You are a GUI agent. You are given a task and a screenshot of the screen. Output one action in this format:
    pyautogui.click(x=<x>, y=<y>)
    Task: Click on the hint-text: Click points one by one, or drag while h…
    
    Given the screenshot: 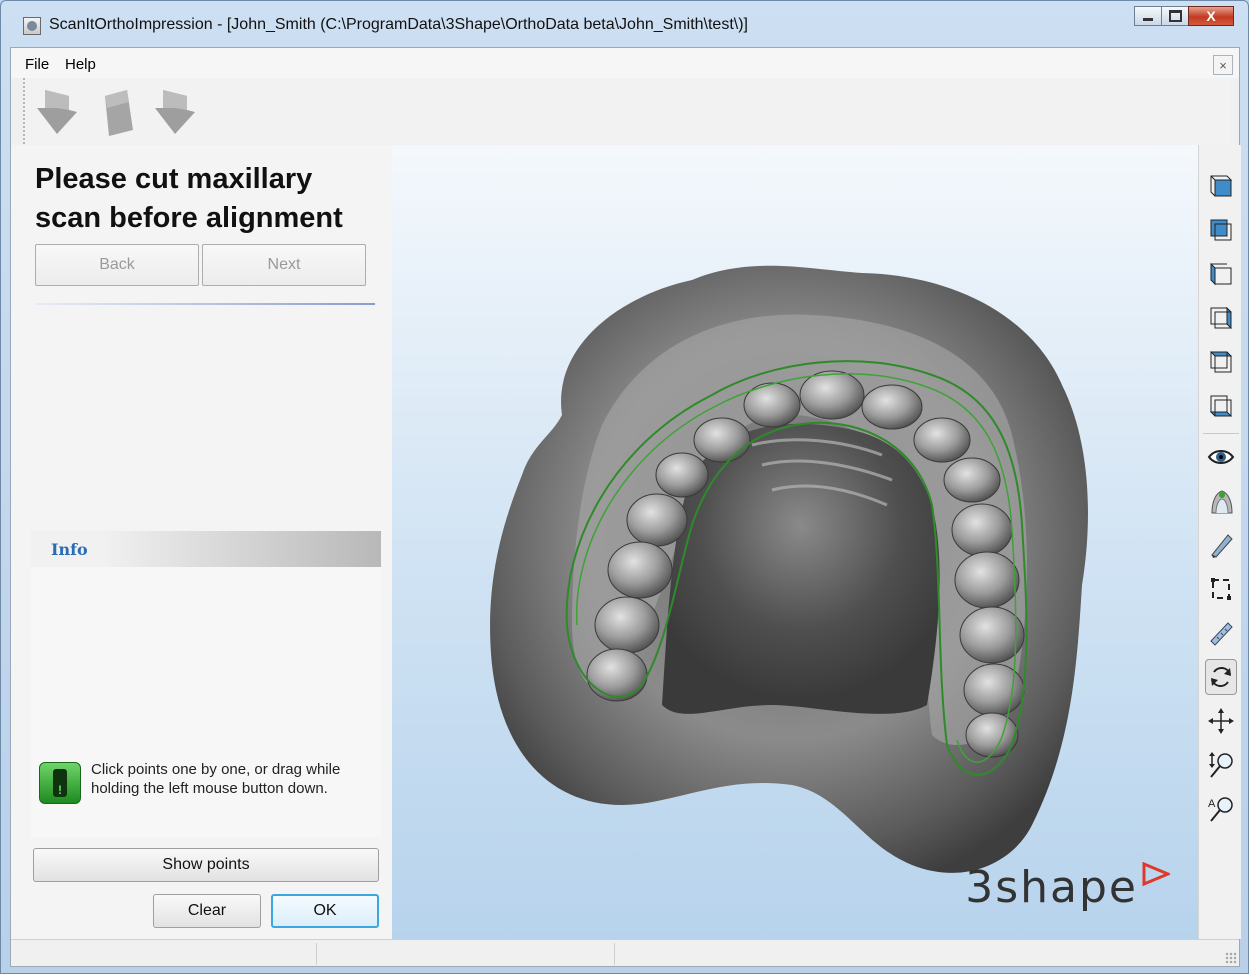 What is the action you would take?
    pyautogui.click(x=216, y=779)
    